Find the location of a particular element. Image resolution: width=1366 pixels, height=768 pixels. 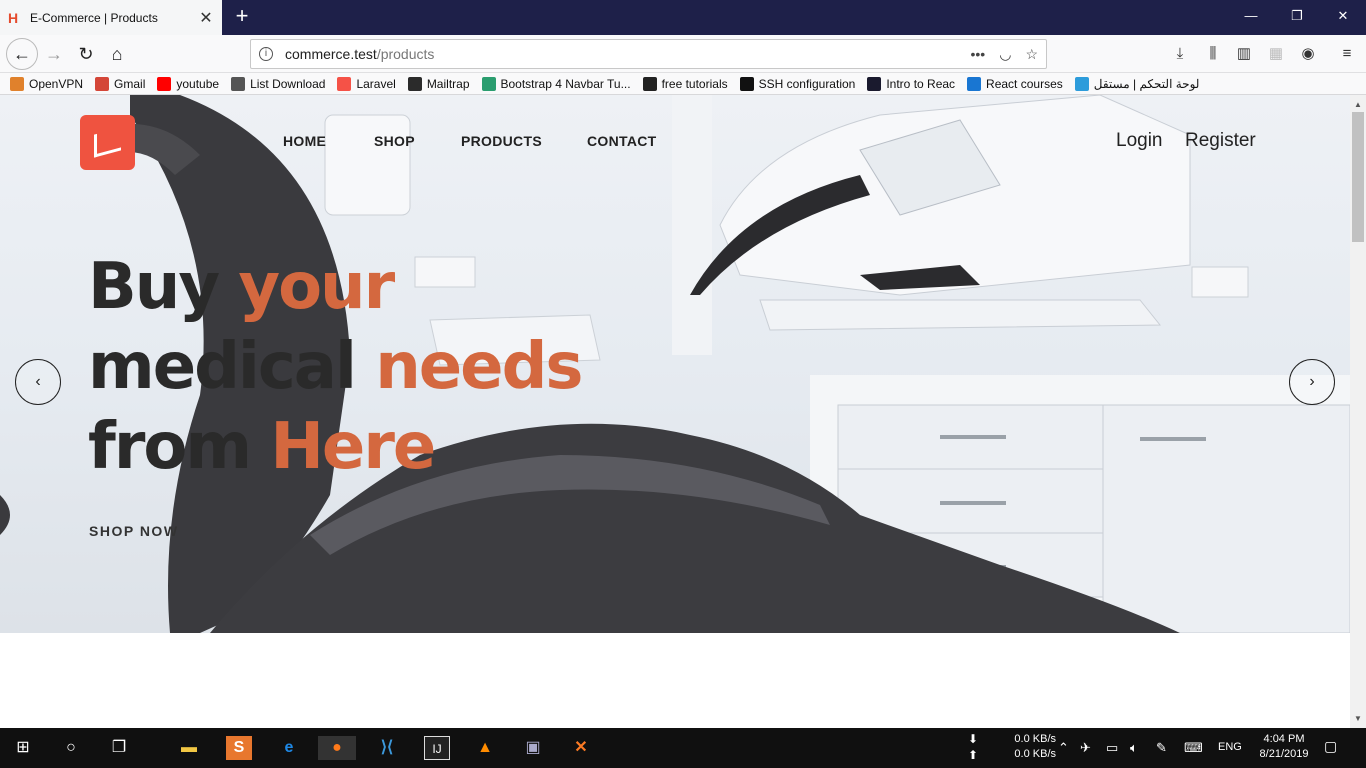

start-windows-icon: ⊞ is located at coordinates (23, 748).